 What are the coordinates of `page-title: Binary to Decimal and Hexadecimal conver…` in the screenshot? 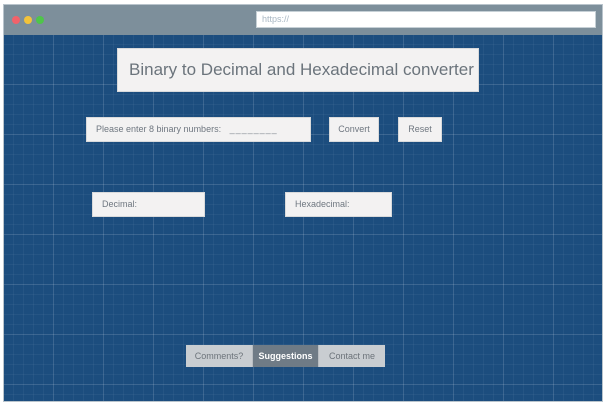 It's located at (298, 70).